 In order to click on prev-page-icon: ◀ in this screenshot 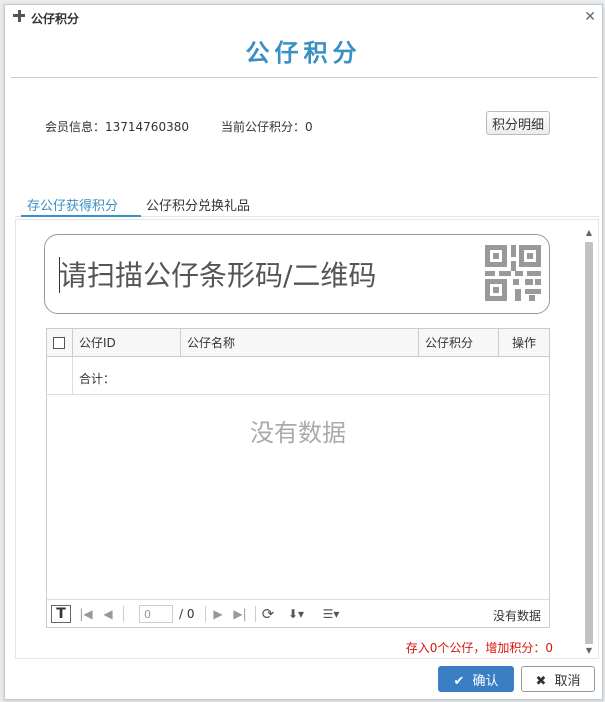, I will do `click(108, 614)`.